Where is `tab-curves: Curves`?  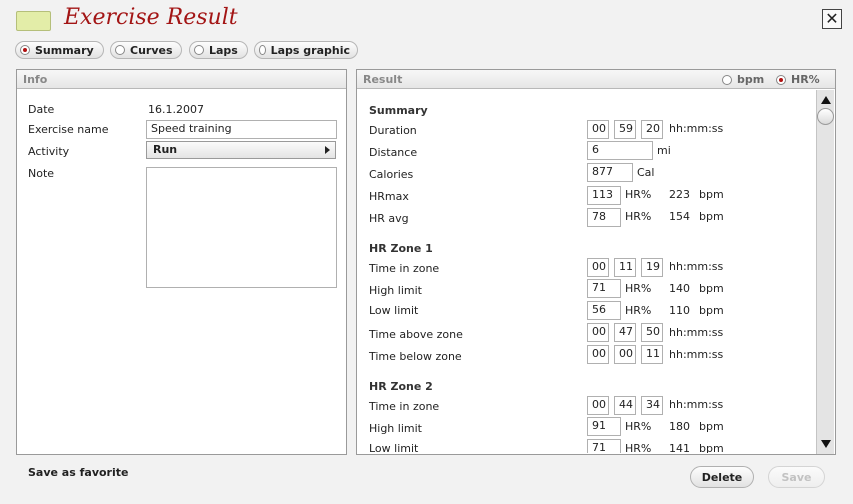
tab-curves: Curves is located at coordinates (146, 50).